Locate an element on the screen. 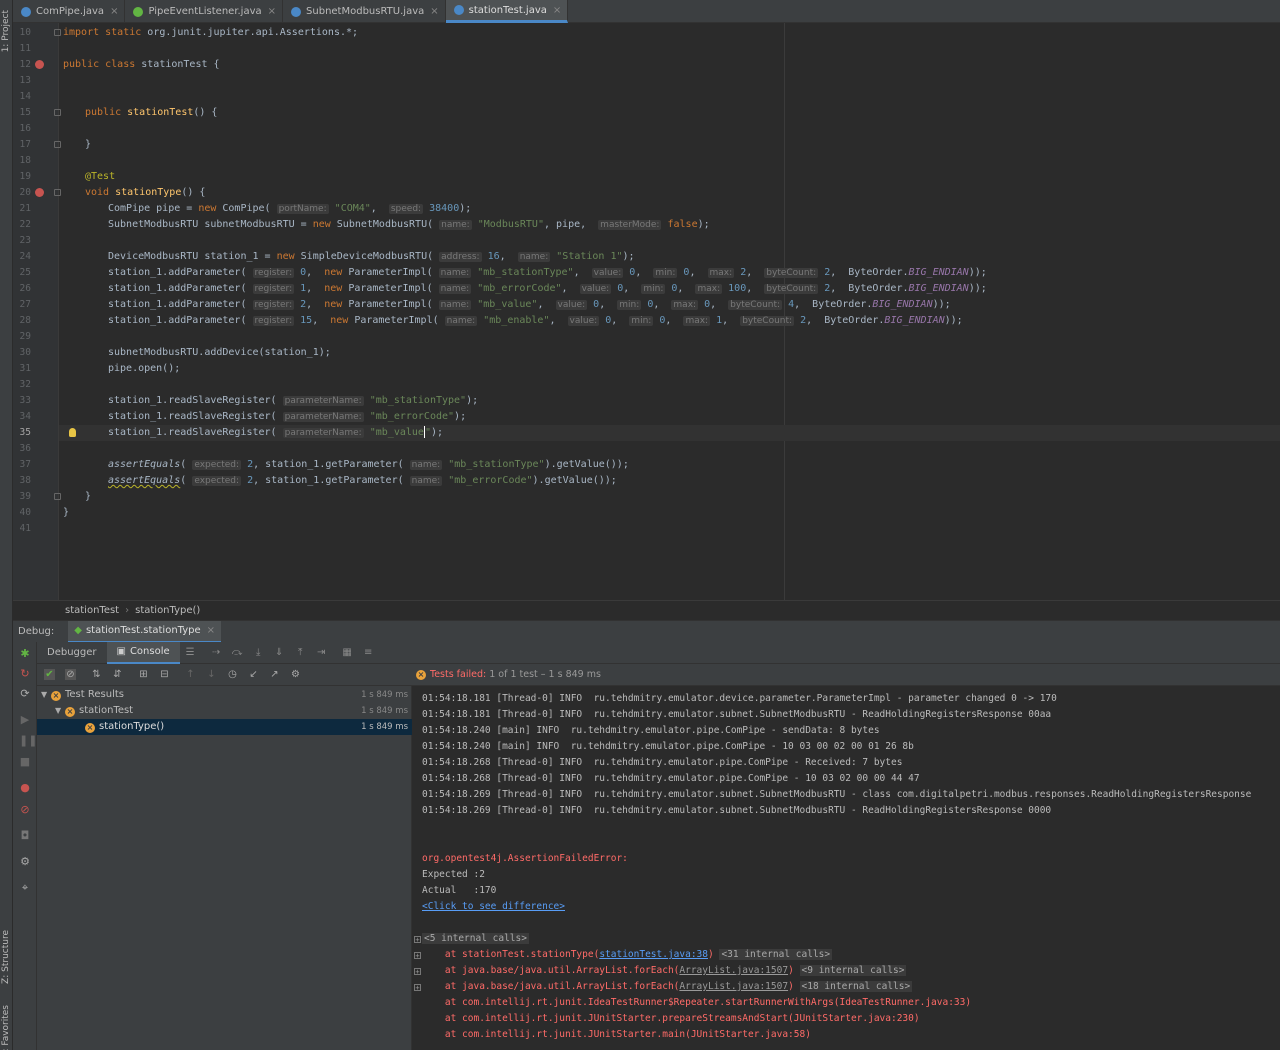 Image resolution: width=1280 pixels, height=1050 pixels. debug-session-tab: ◆ stationTest.stationType × is located at coordinates (145, 631).